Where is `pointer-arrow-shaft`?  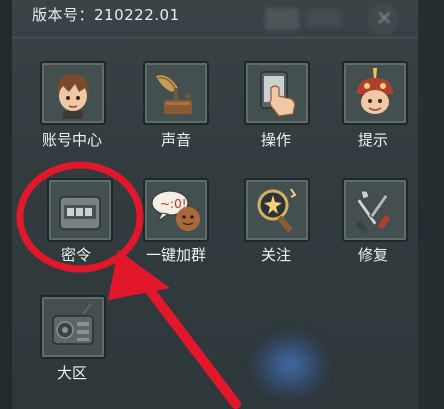
pointer-arrow-shaft is located at coordinates (186, 338).